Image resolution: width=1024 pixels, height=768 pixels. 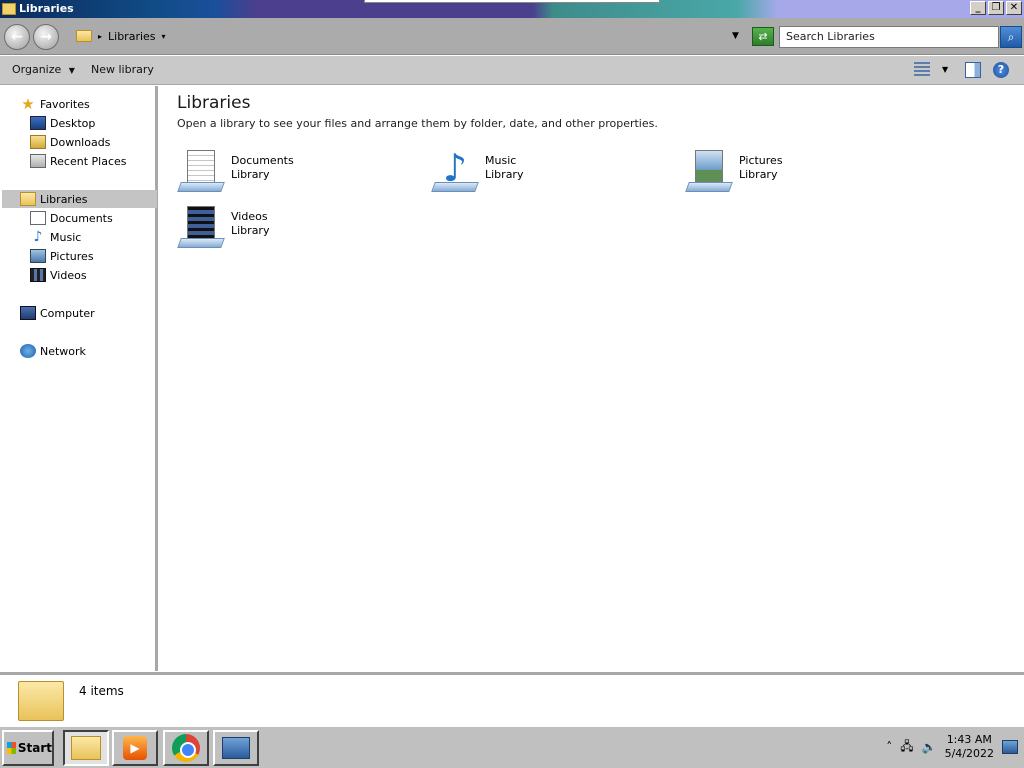 I want to click on library-name: Videos, so click(x=249, y=216).